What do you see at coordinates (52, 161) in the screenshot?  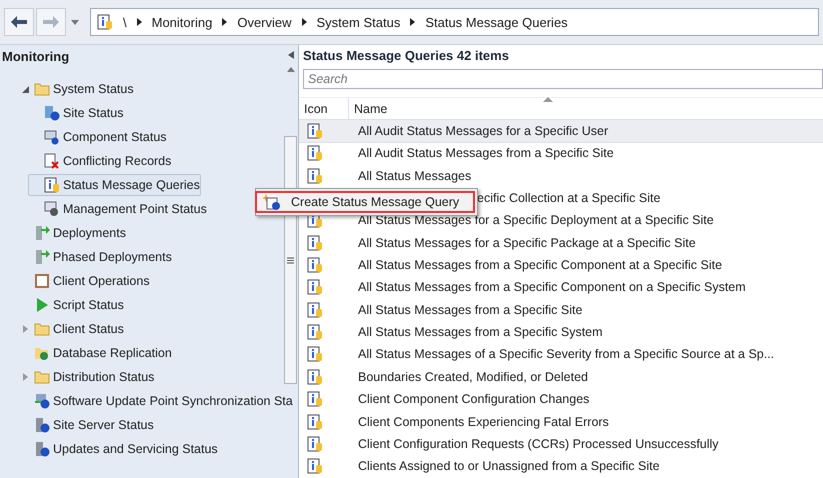 I see `record-error-icon` at bounding box center [52, 161].